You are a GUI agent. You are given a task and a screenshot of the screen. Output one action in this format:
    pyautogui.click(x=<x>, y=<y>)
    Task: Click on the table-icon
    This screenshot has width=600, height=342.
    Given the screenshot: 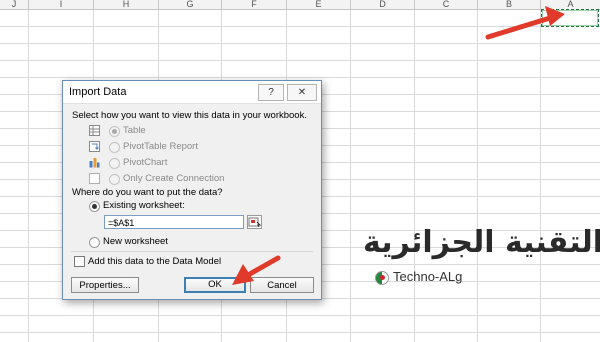 What is the action you would take?
    pyautogui.click(x=94, y=130)
    